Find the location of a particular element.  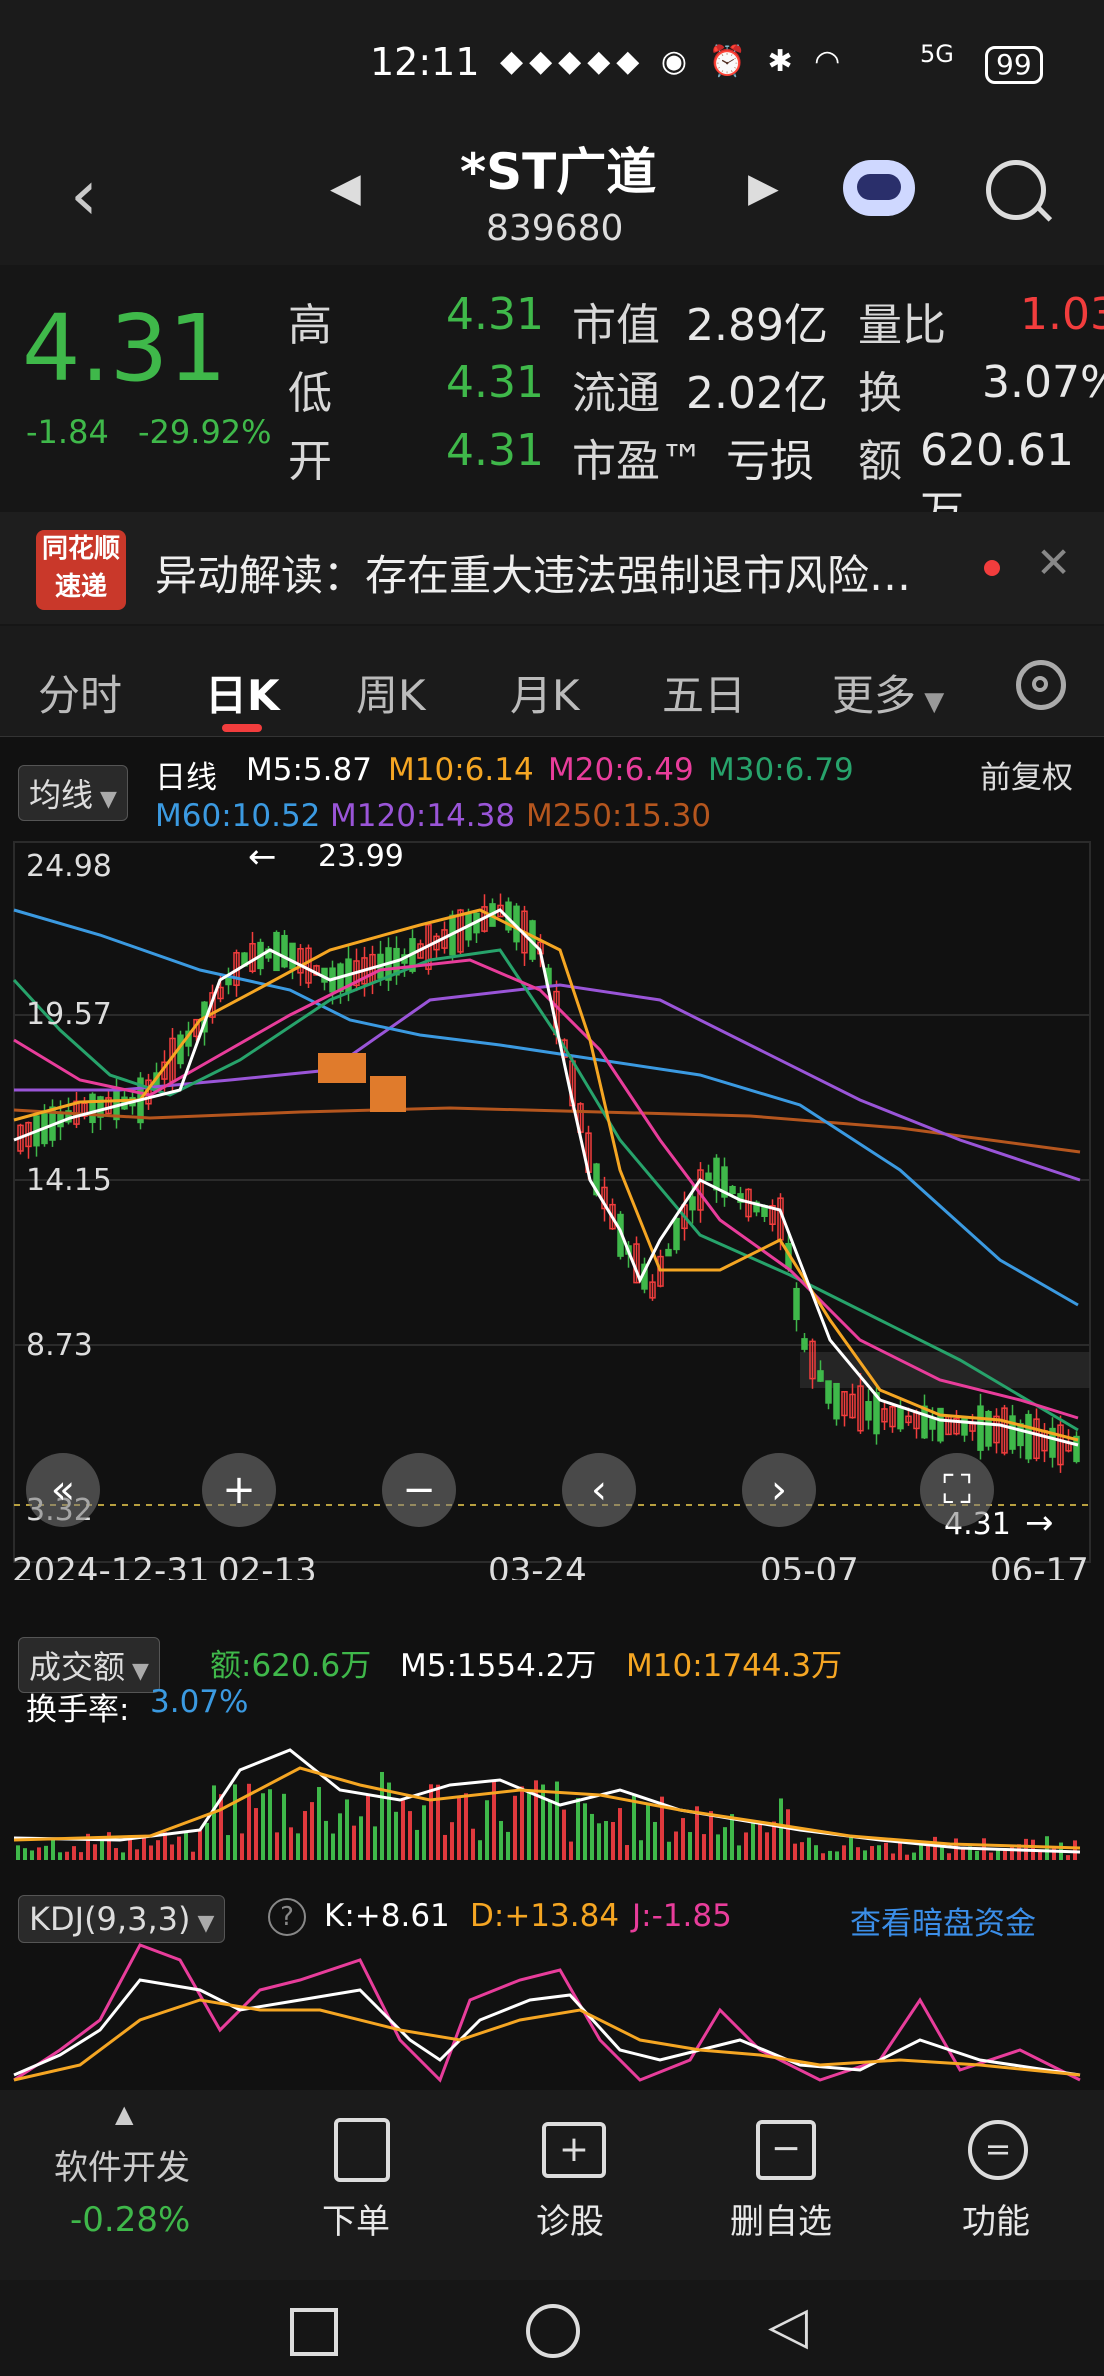

adjust-mode: 前复权 is located at coordinates (1026, 774).